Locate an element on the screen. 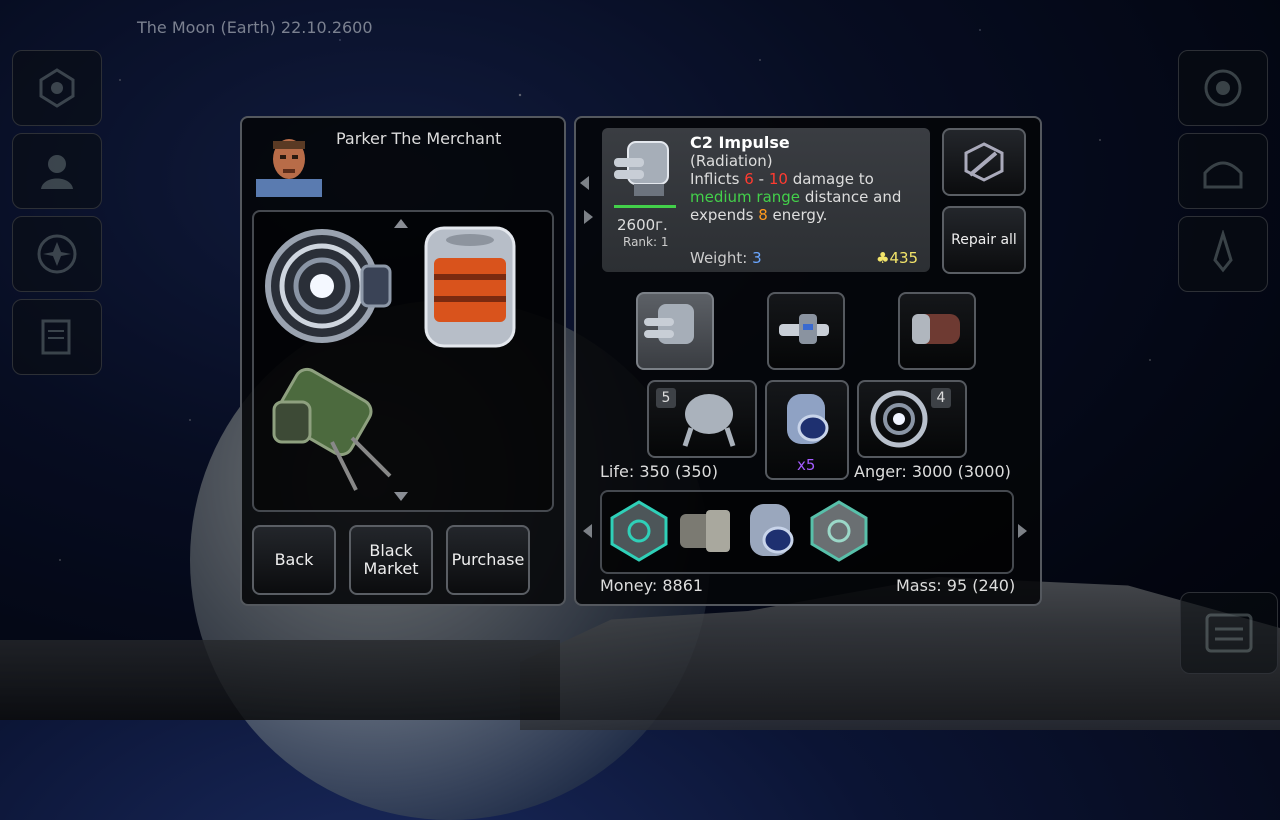  life-stat: Life: 350 (350) is located at coordinates (659, 471).